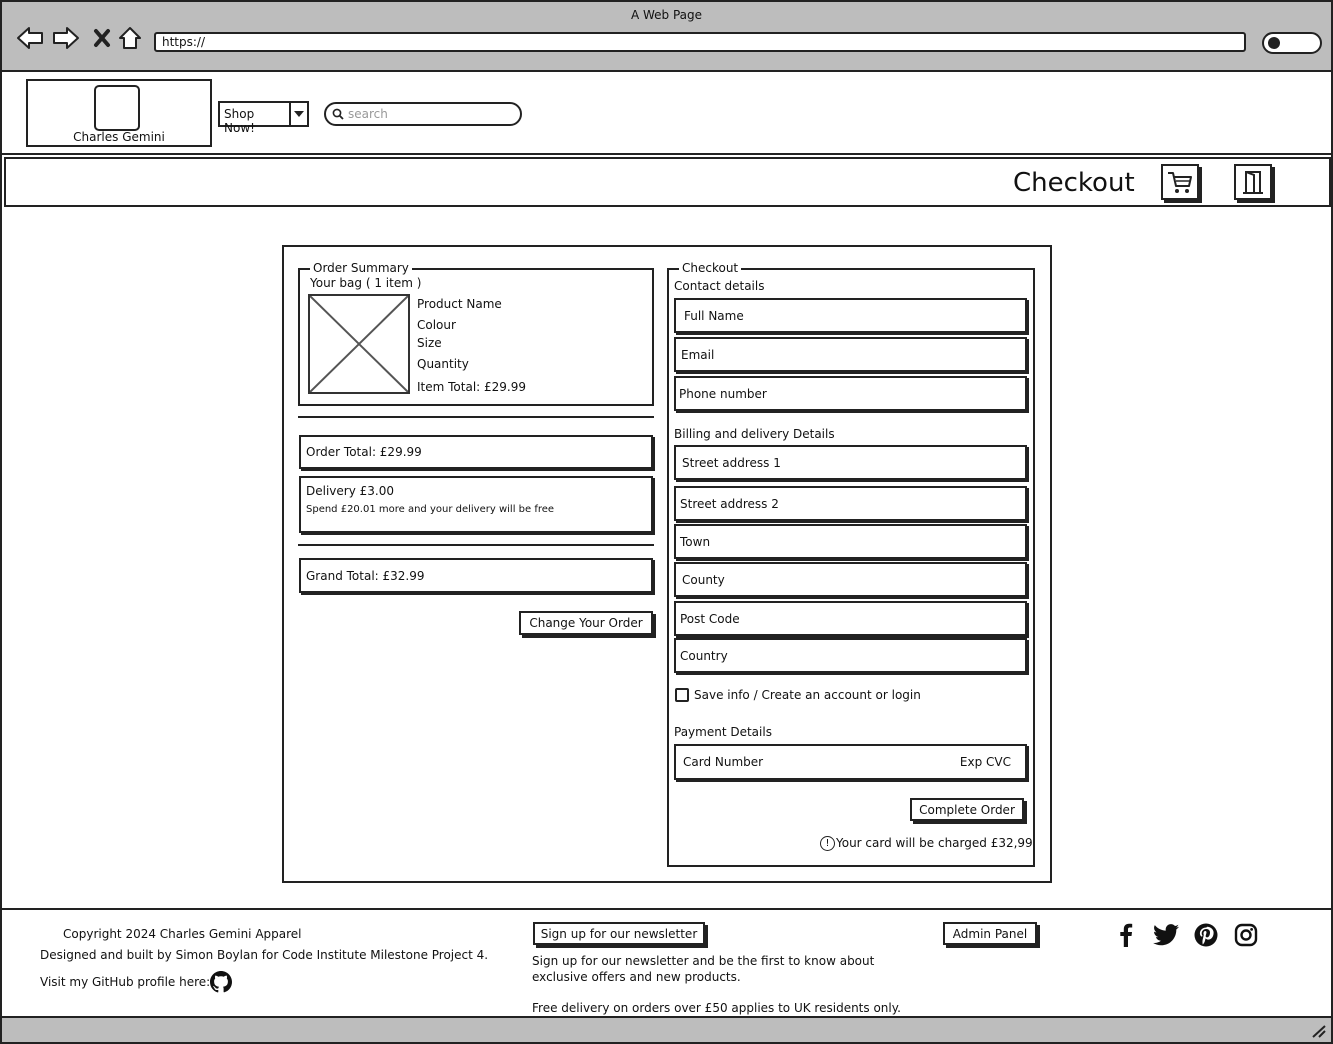 This screenshot has height=1044, width=1333. What do you see at coordinates (443, 364) in the screenshot?
I see `product-quantity: Quantity` at bounding box center [443, 364].